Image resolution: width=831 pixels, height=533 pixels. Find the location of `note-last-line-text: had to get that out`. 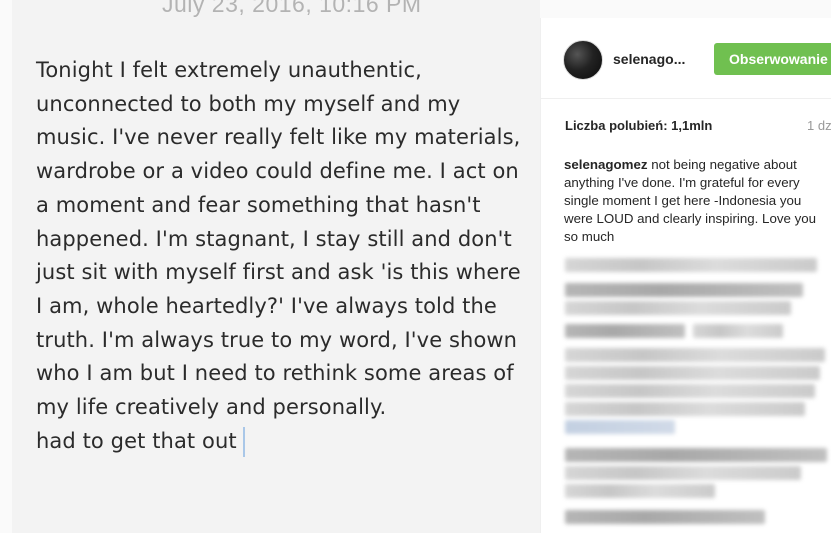

note-last-line-text: had to get that out is located at coordinates (136, 440).